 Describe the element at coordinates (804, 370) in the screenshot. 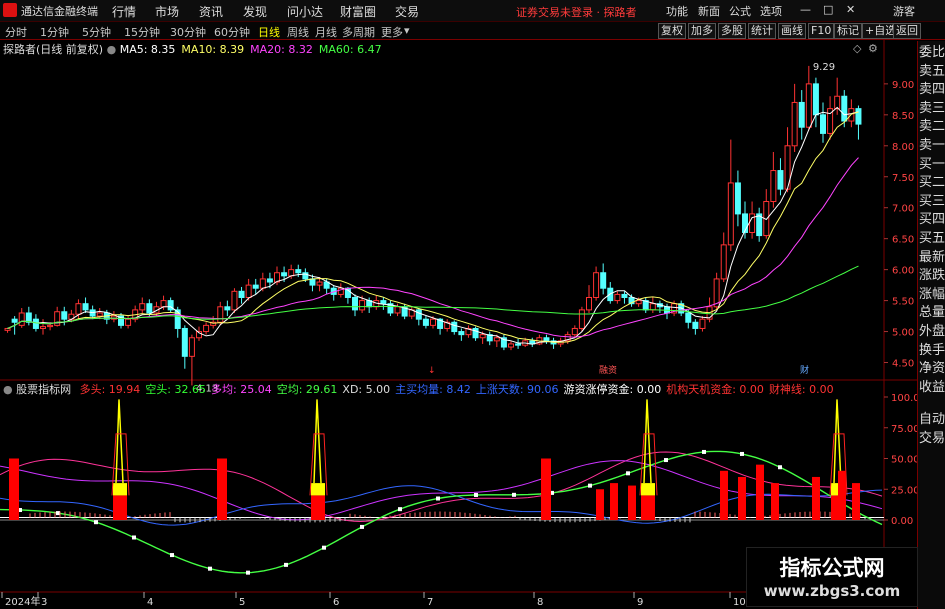

I see `event-mark: 财` at that location.